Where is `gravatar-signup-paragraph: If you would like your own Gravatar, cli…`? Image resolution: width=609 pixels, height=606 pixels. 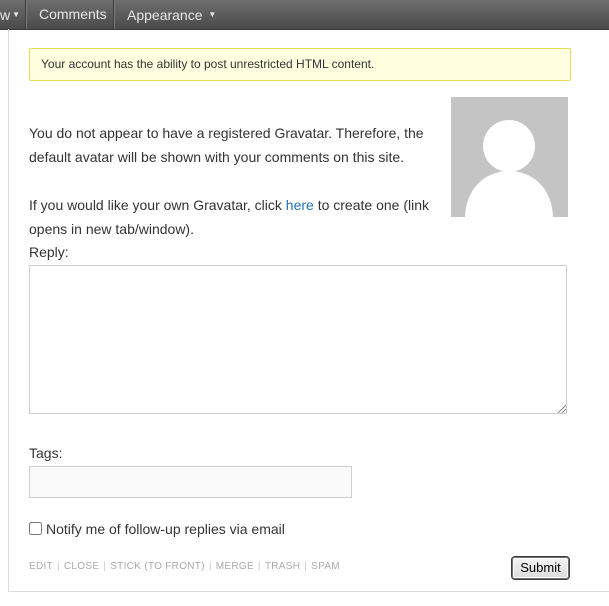 gravatar-signup-paragraph: If you would like your own Gravatar, cli… is located at coordinates (239, 217).